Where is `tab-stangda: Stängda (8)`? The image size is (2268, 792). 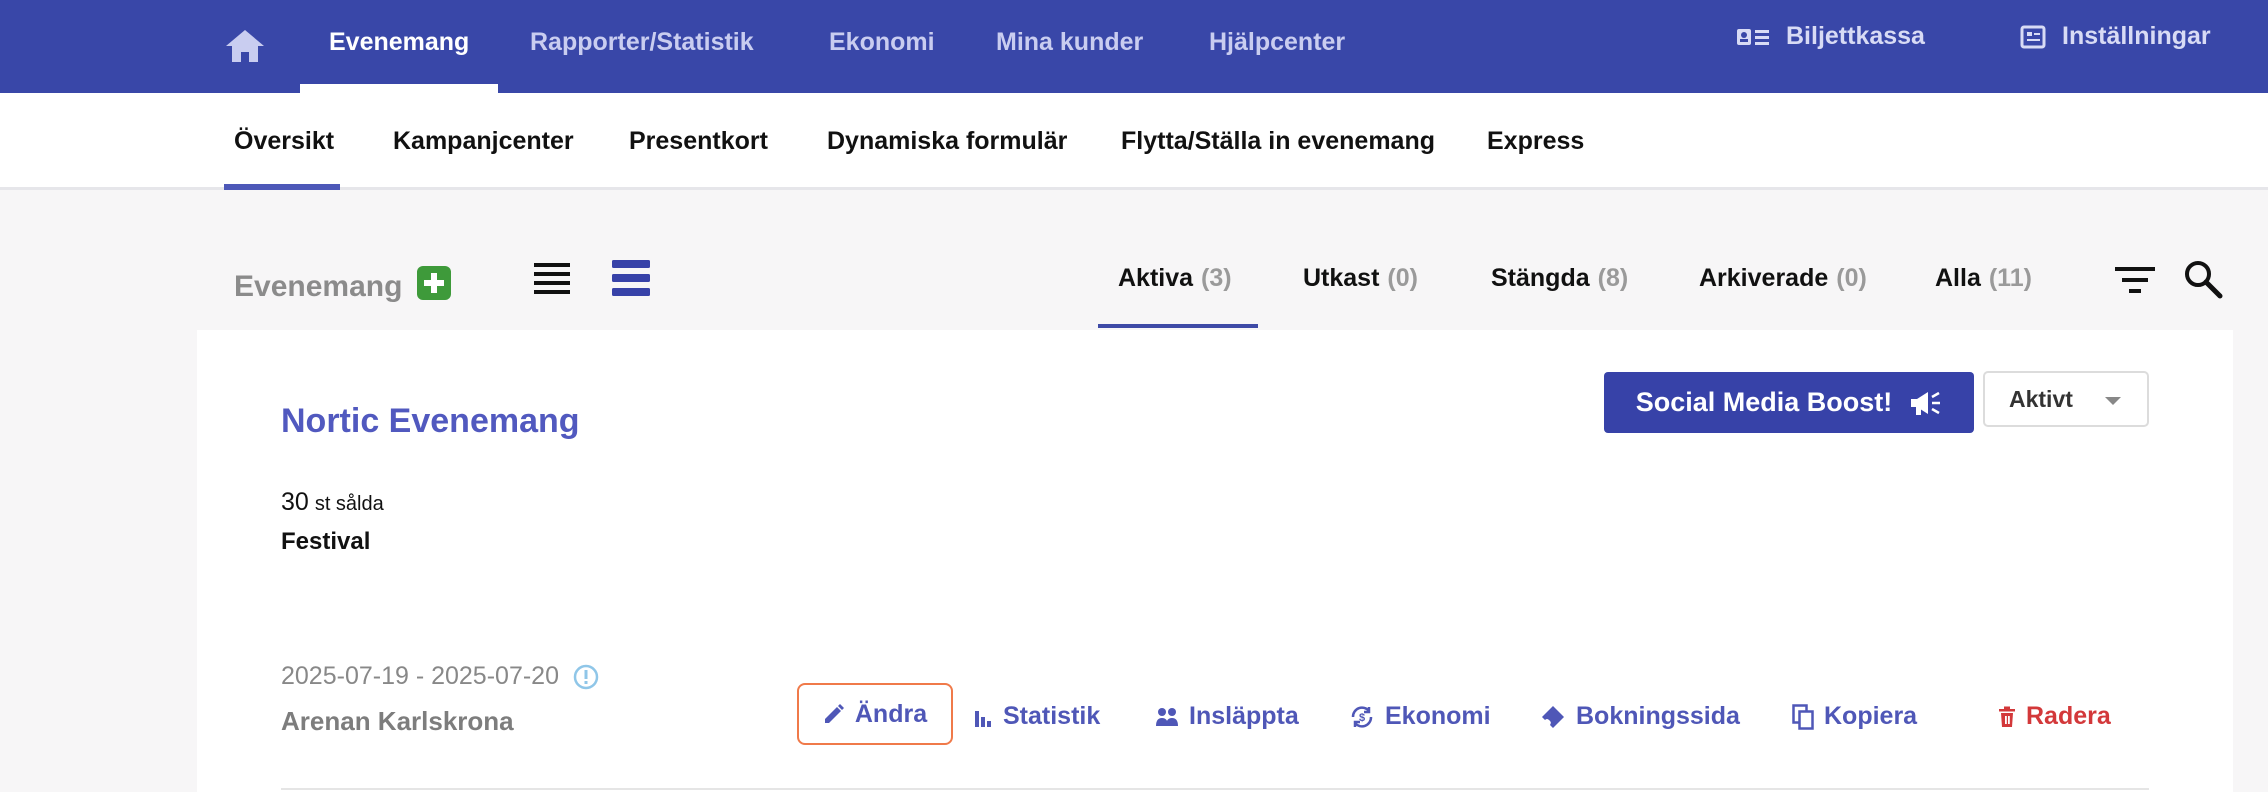 tab-stangda: Stängda (8) is located at coordinates (1559, 278).